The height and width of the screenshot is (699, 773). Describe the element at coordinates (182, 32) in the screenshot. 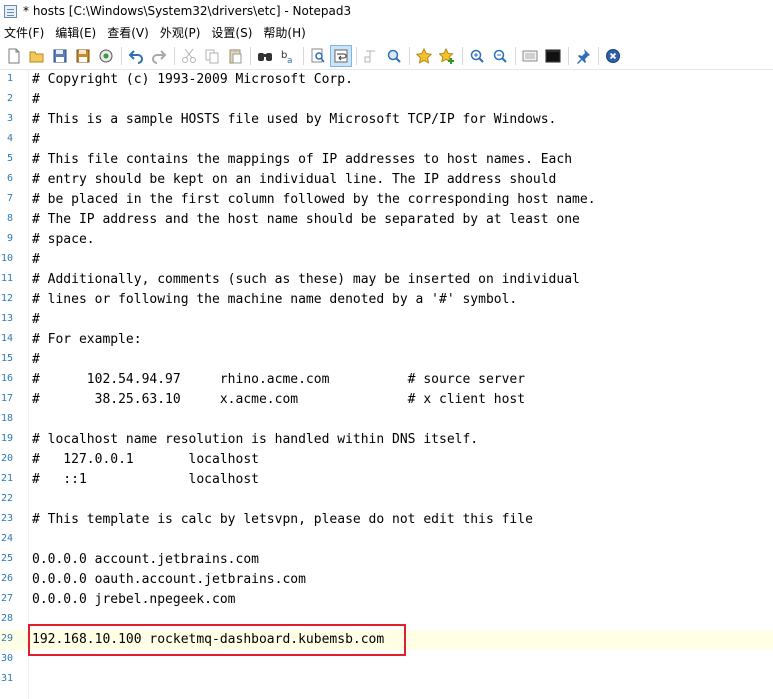

I see `menu-appearance: 外观(P)` at that location.